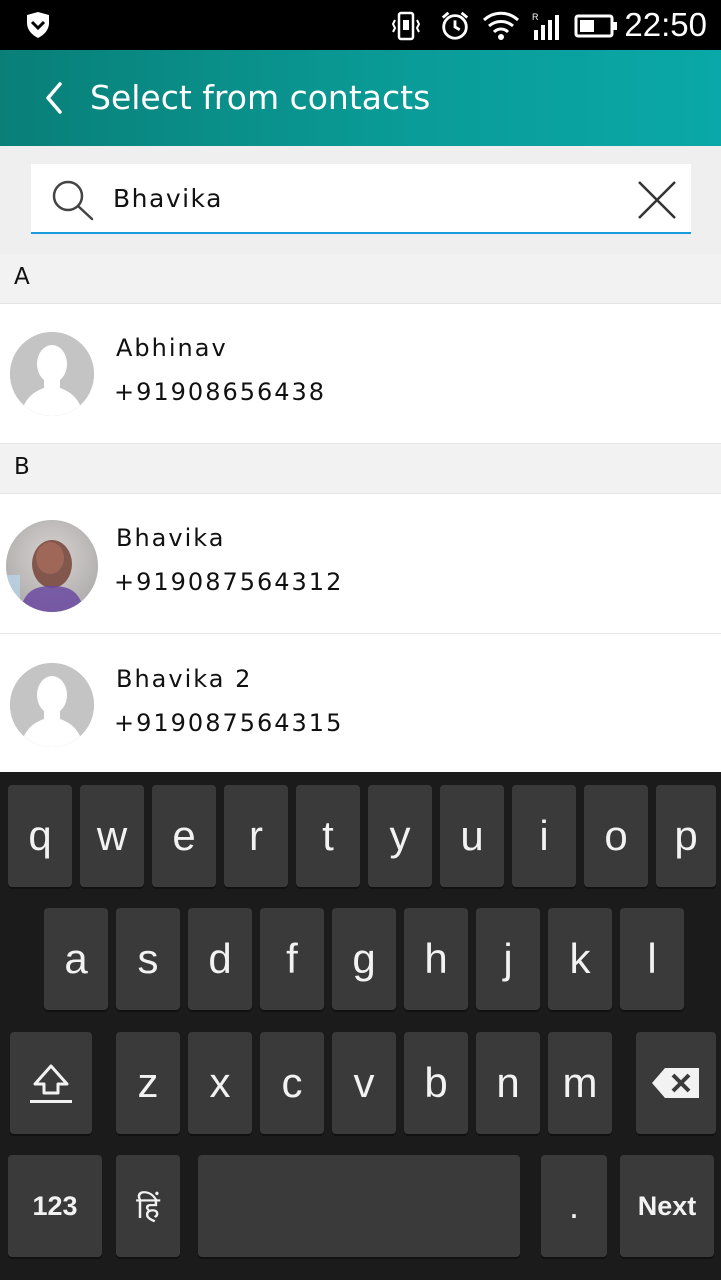 The width and height of the screenshot is (721, 1280). Describe the element at coordinates (171, 538) in the screenshot. I see `contact-name: Bhavika` at that location.